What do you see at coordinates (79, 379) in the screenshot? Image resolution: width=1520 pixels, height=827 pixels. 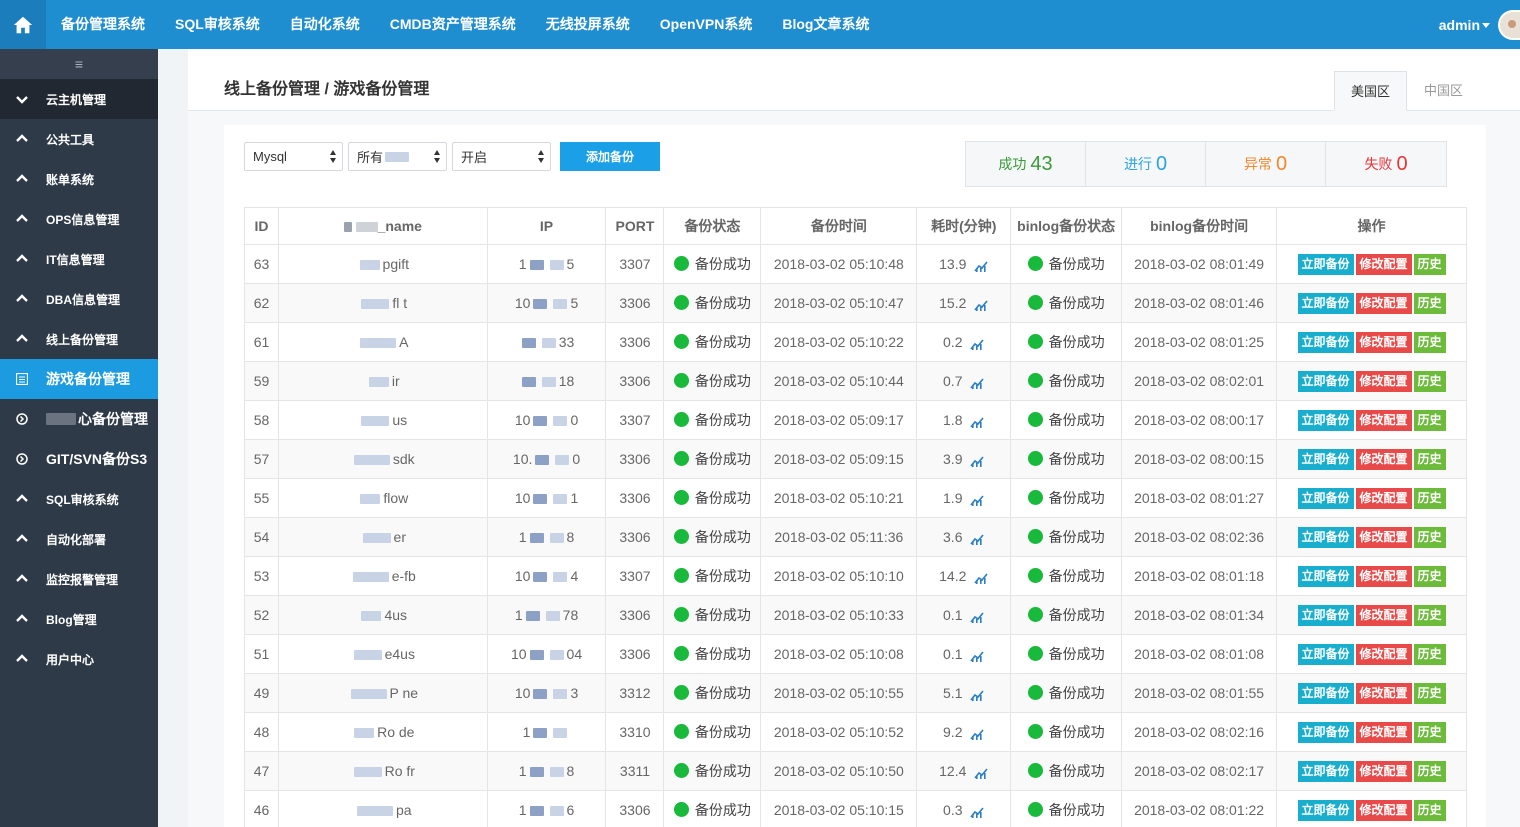 I see `sidebar-item: 游戏备份管理` at bounding box center [79, 379].